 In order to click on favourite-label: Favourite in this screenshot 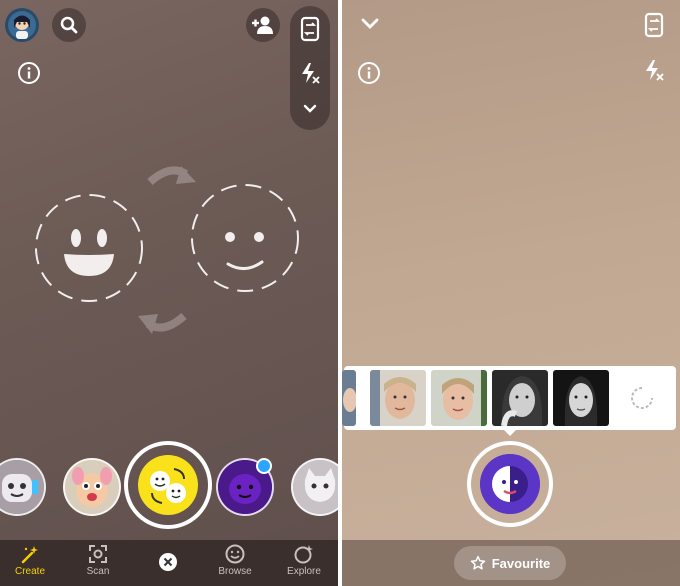, I will do `click(521, 563)`.